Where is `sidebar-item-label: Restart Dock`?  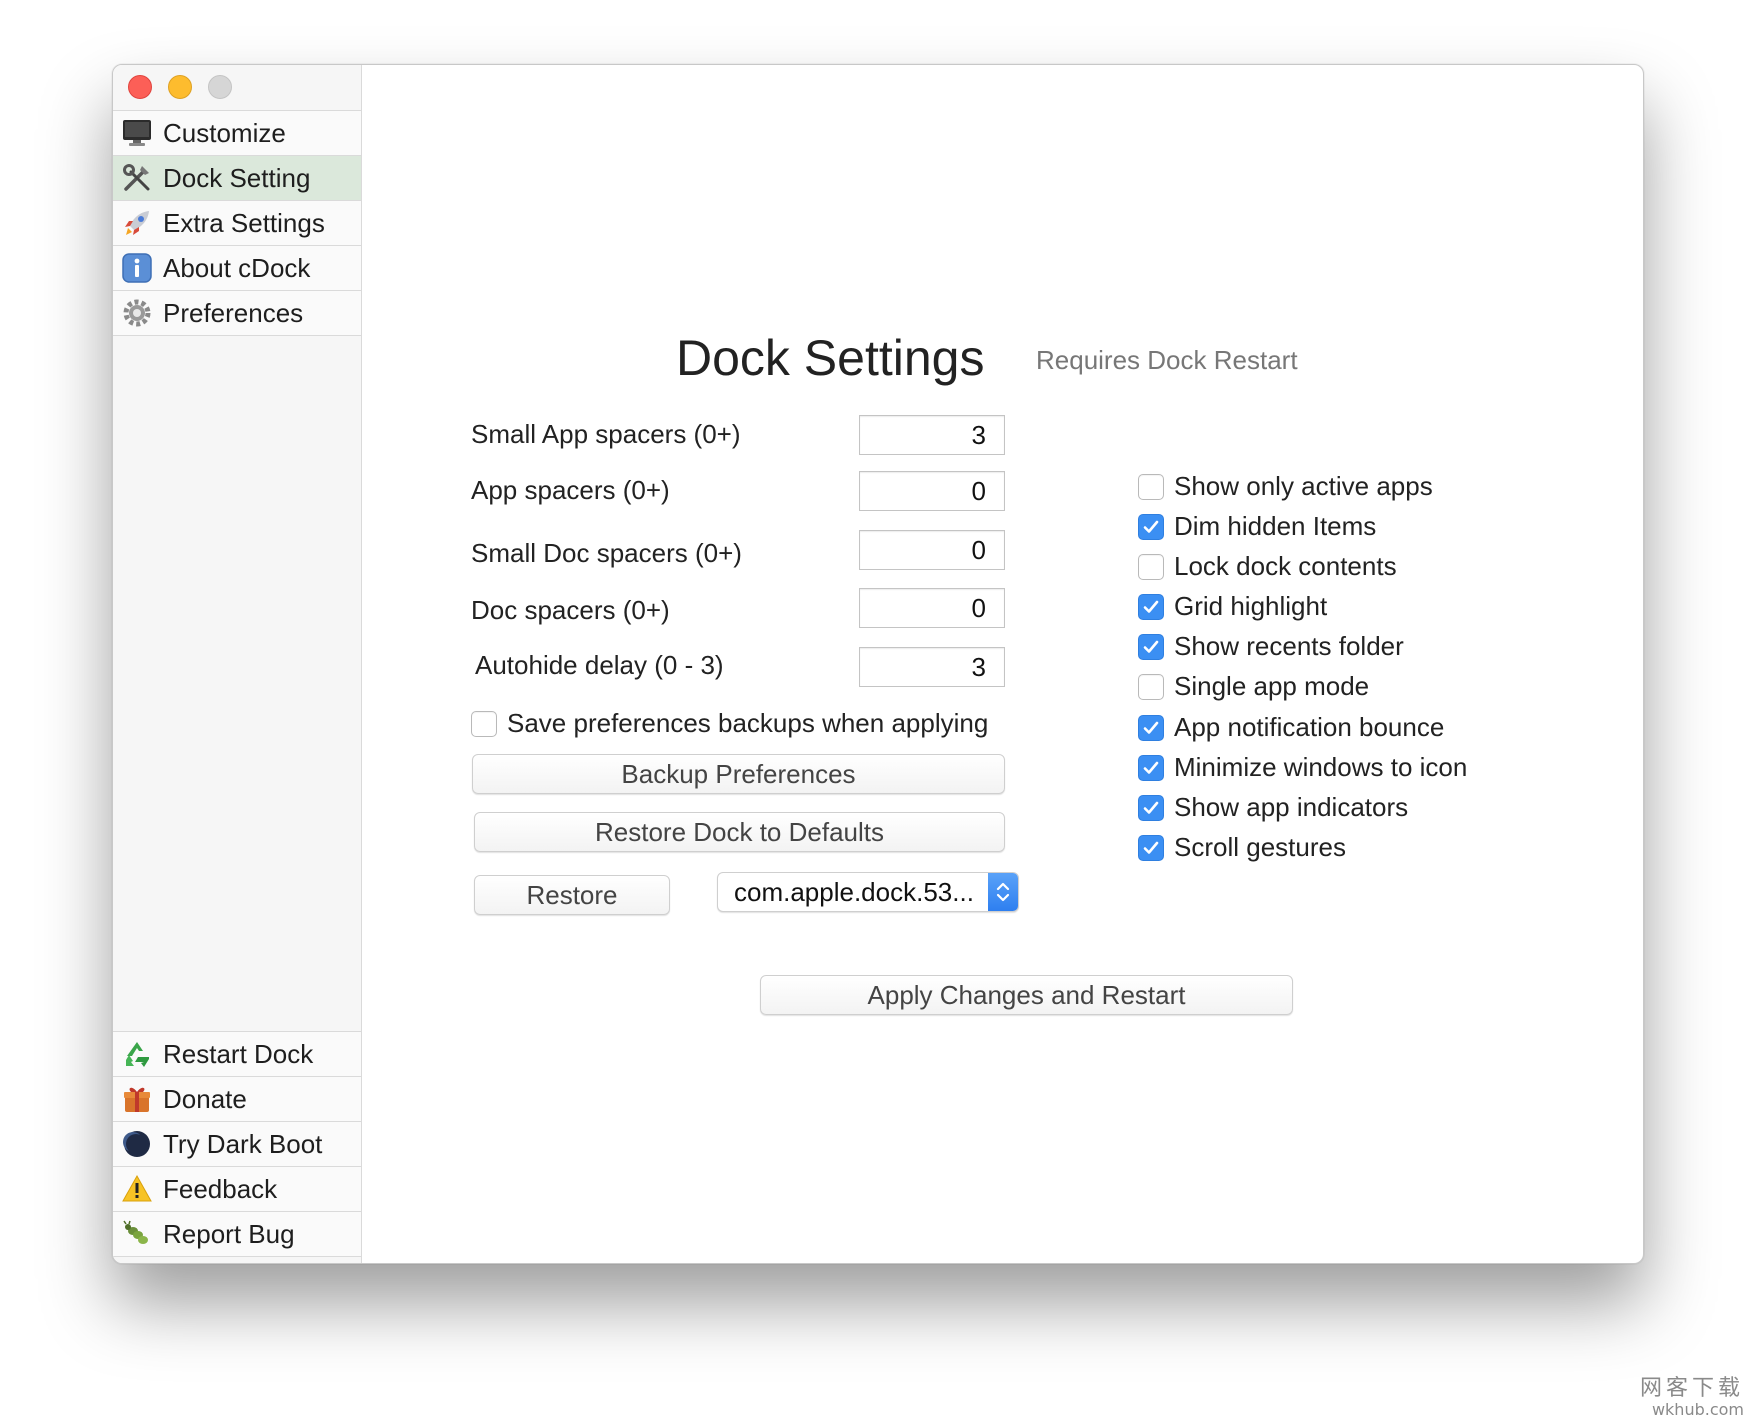 sidebar-item-label: Restart Dock is located at coordinates (238, 1053).